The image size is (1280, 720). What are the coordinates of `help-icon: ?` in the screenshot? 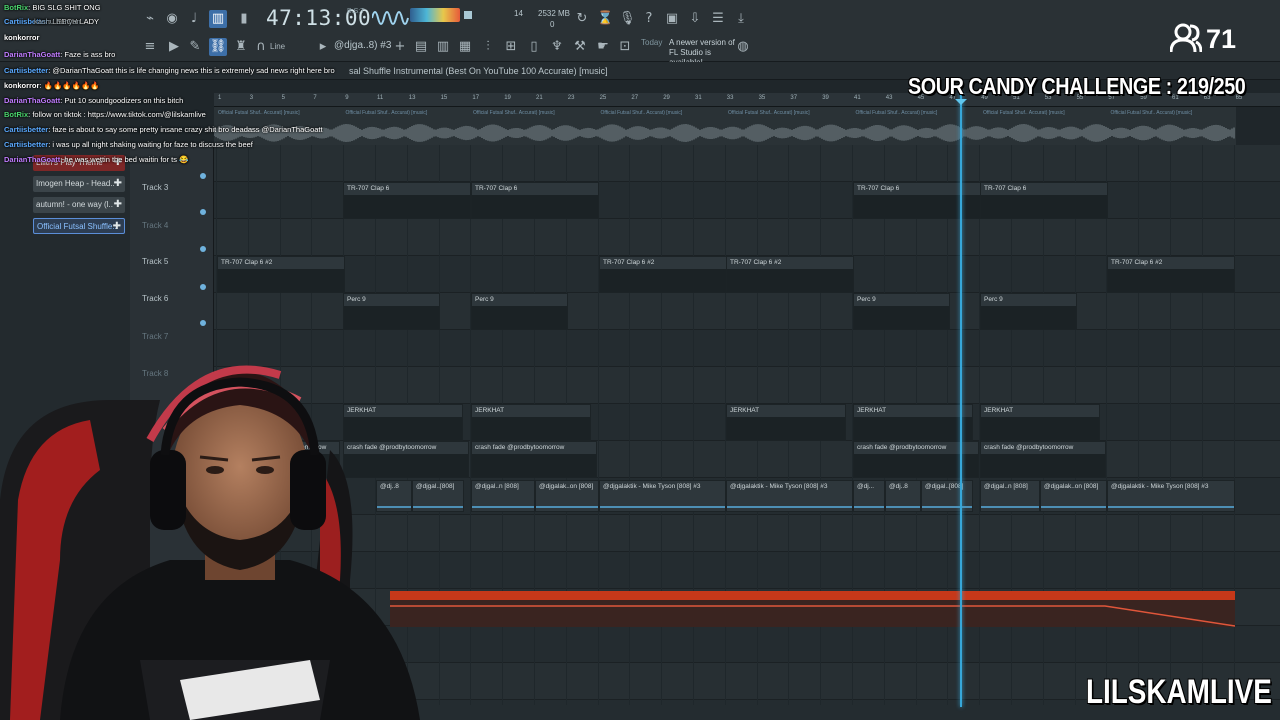 It's located at (649, 19).